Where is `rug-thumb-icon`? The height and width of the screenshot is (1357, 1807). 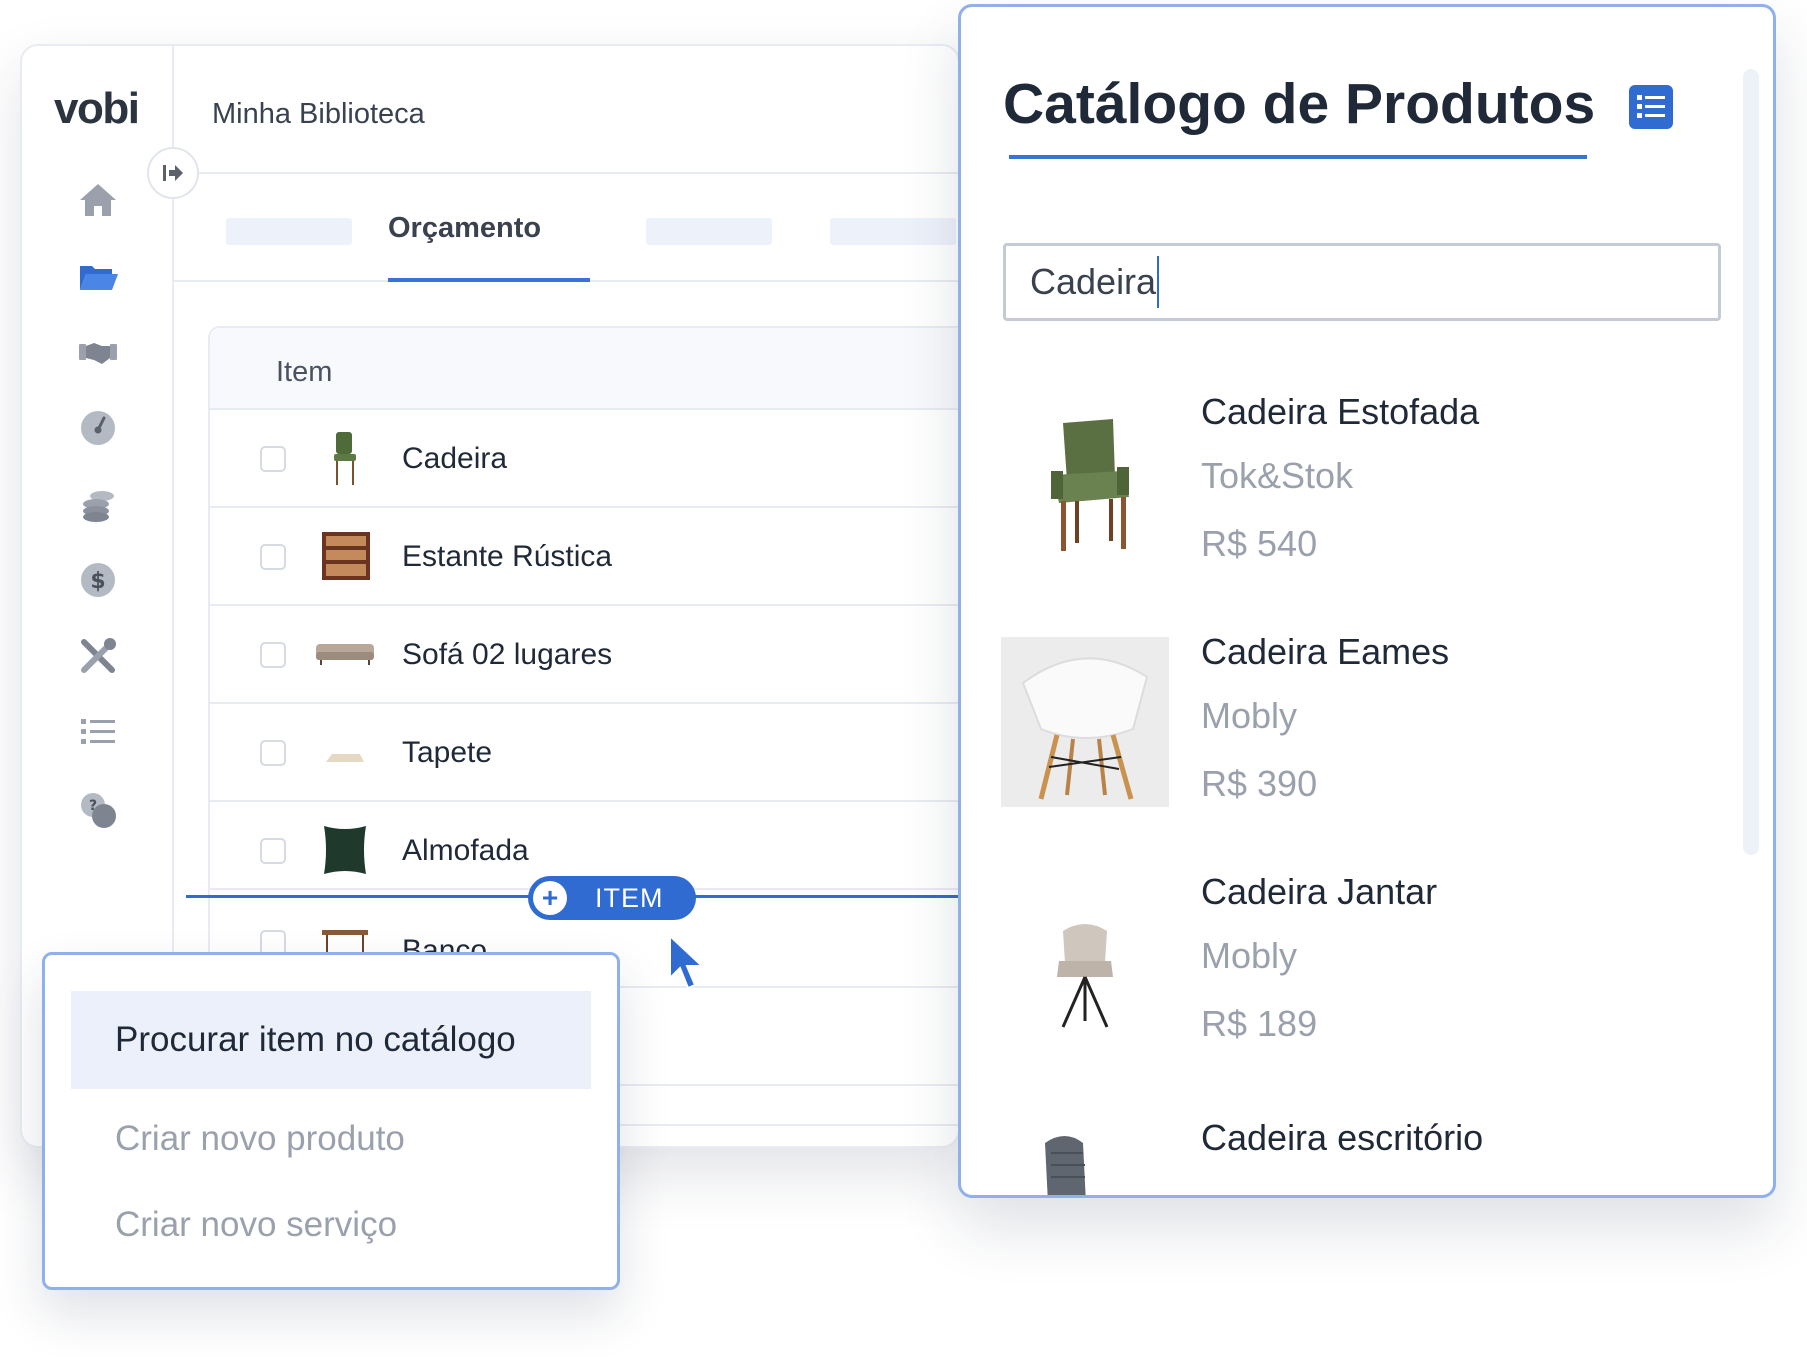
rug-thumb-icon is located at coordinates (345, 758).